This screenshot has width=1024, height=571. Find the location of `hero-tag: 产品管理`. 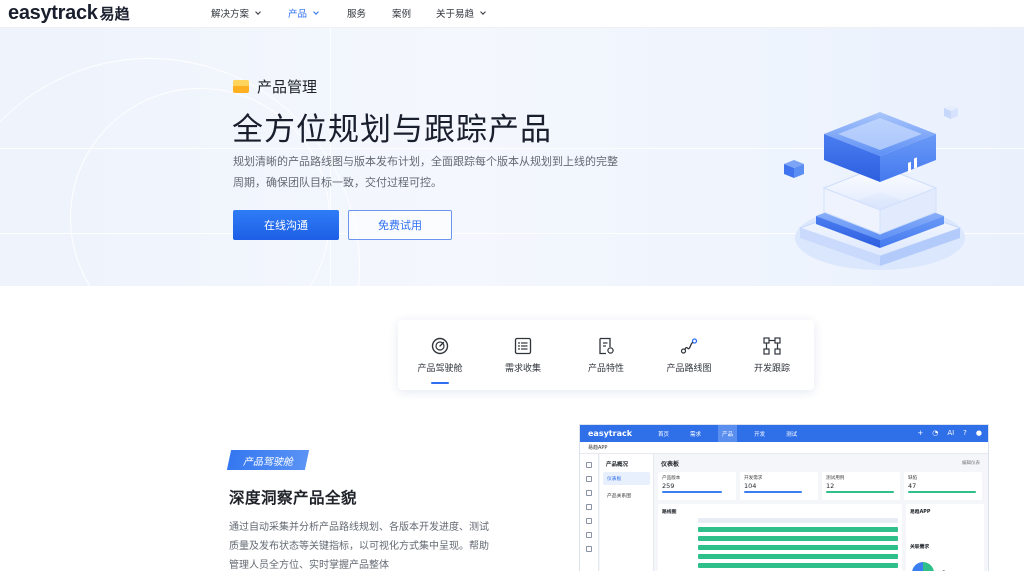

hero-tag: 产品管理 is located at coordinates (275, 86).